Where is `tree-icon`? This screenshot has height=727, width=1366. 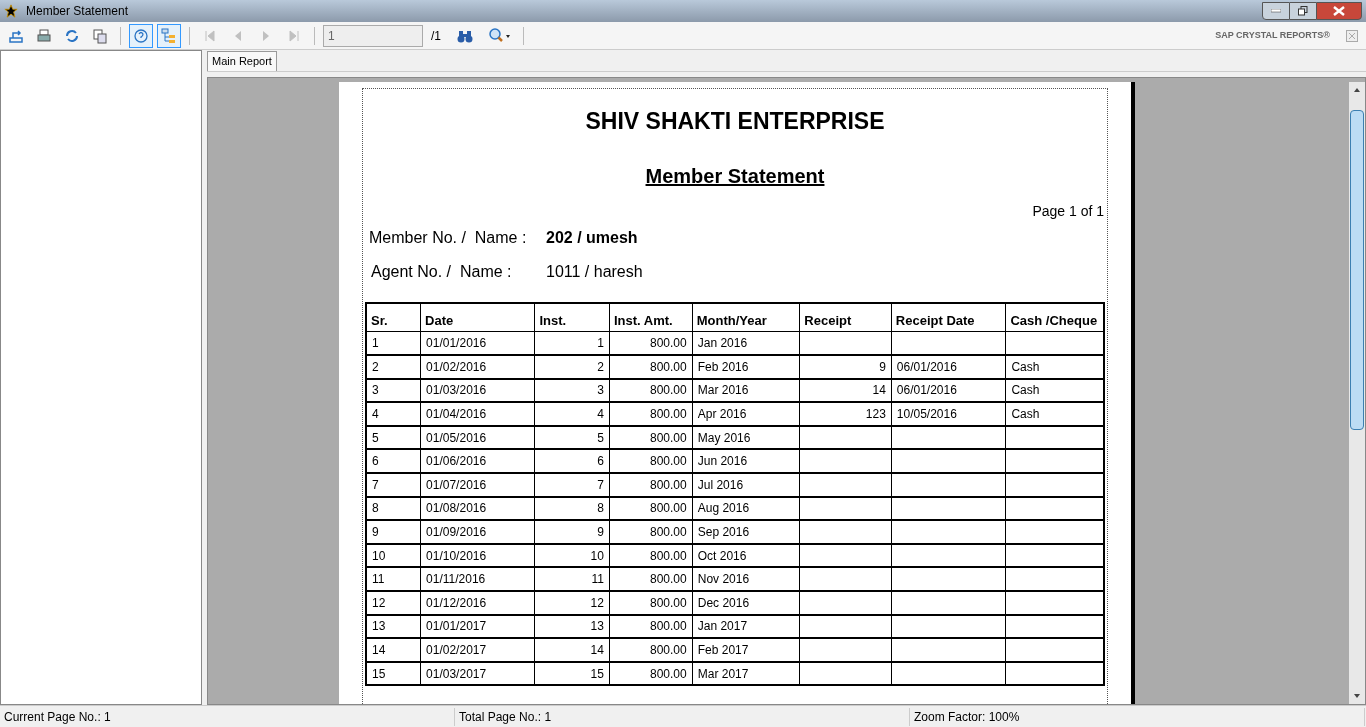
tree-icon is located at coordinates (169, 35).